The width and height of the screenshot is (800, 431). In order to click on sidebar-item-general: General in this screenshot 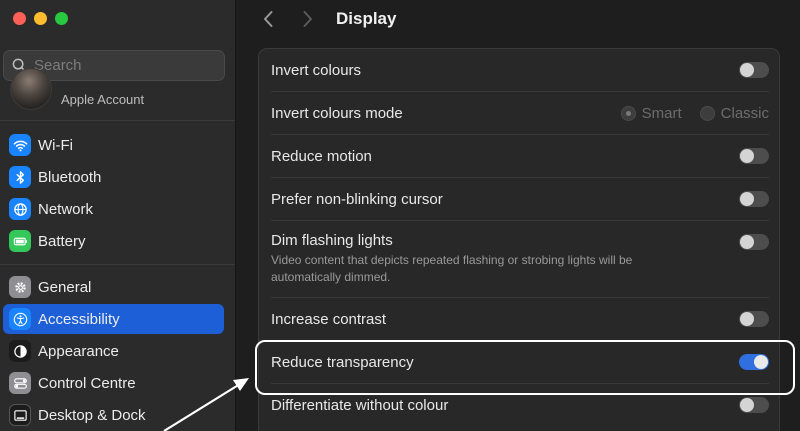, I will do `click(113, 287)`.